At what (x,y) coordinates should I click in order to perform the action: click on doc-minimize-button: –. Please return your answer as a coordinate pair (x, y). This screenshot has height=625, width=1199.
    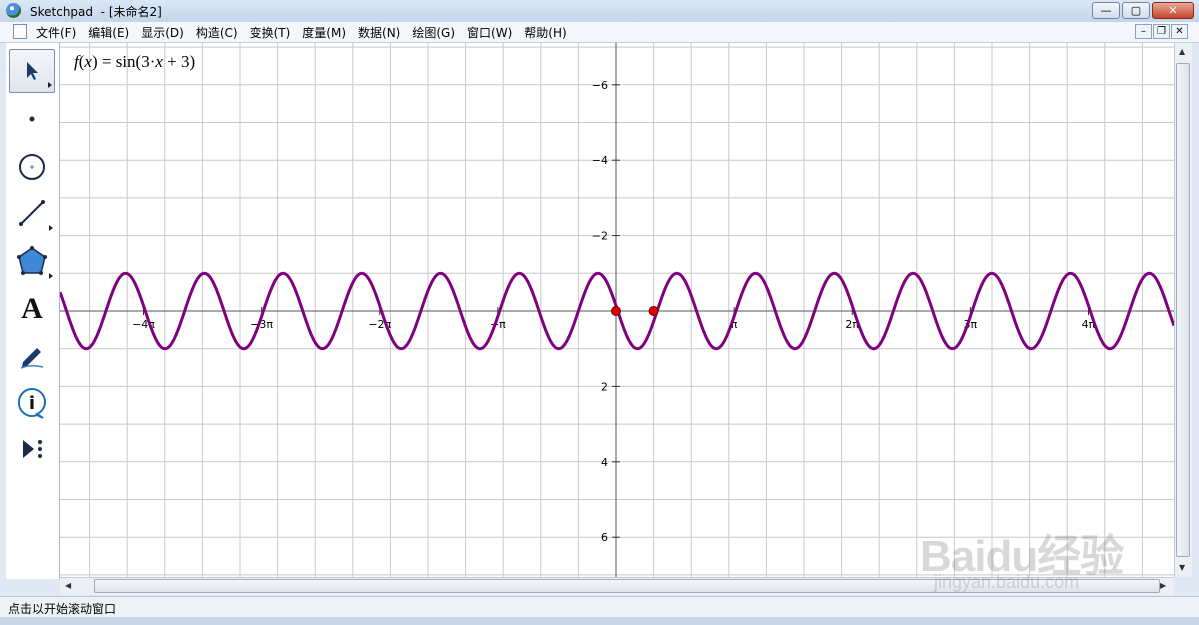
    Looking at the image, I should click on (1143, 31).